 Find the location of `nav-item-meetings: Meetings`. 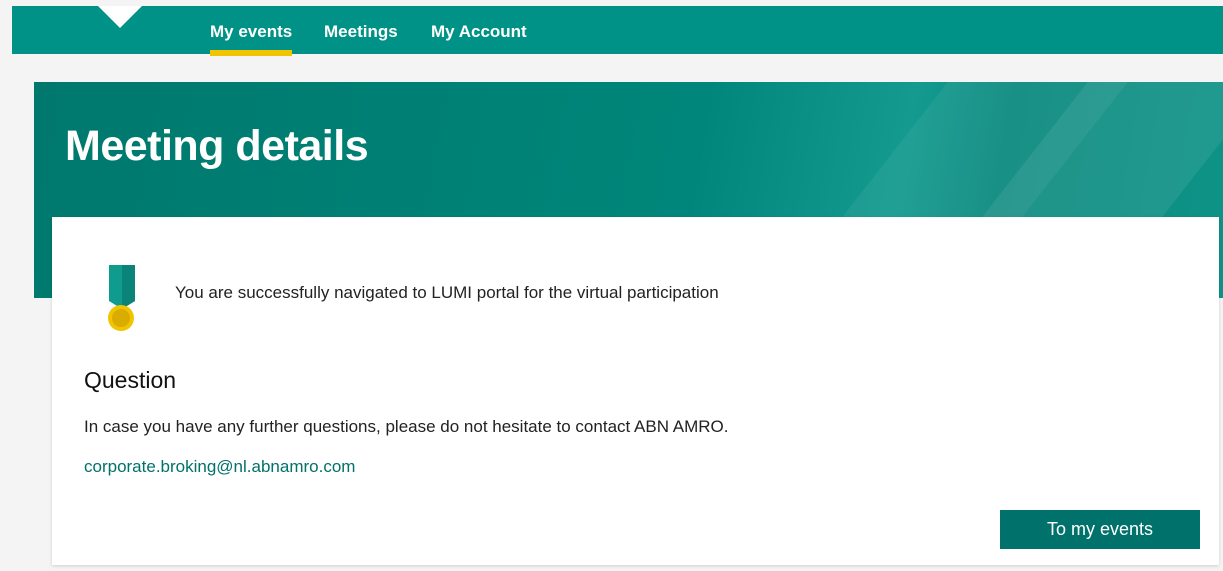

nav-item-meetings: Meetings is located at coordinates (361, 32).